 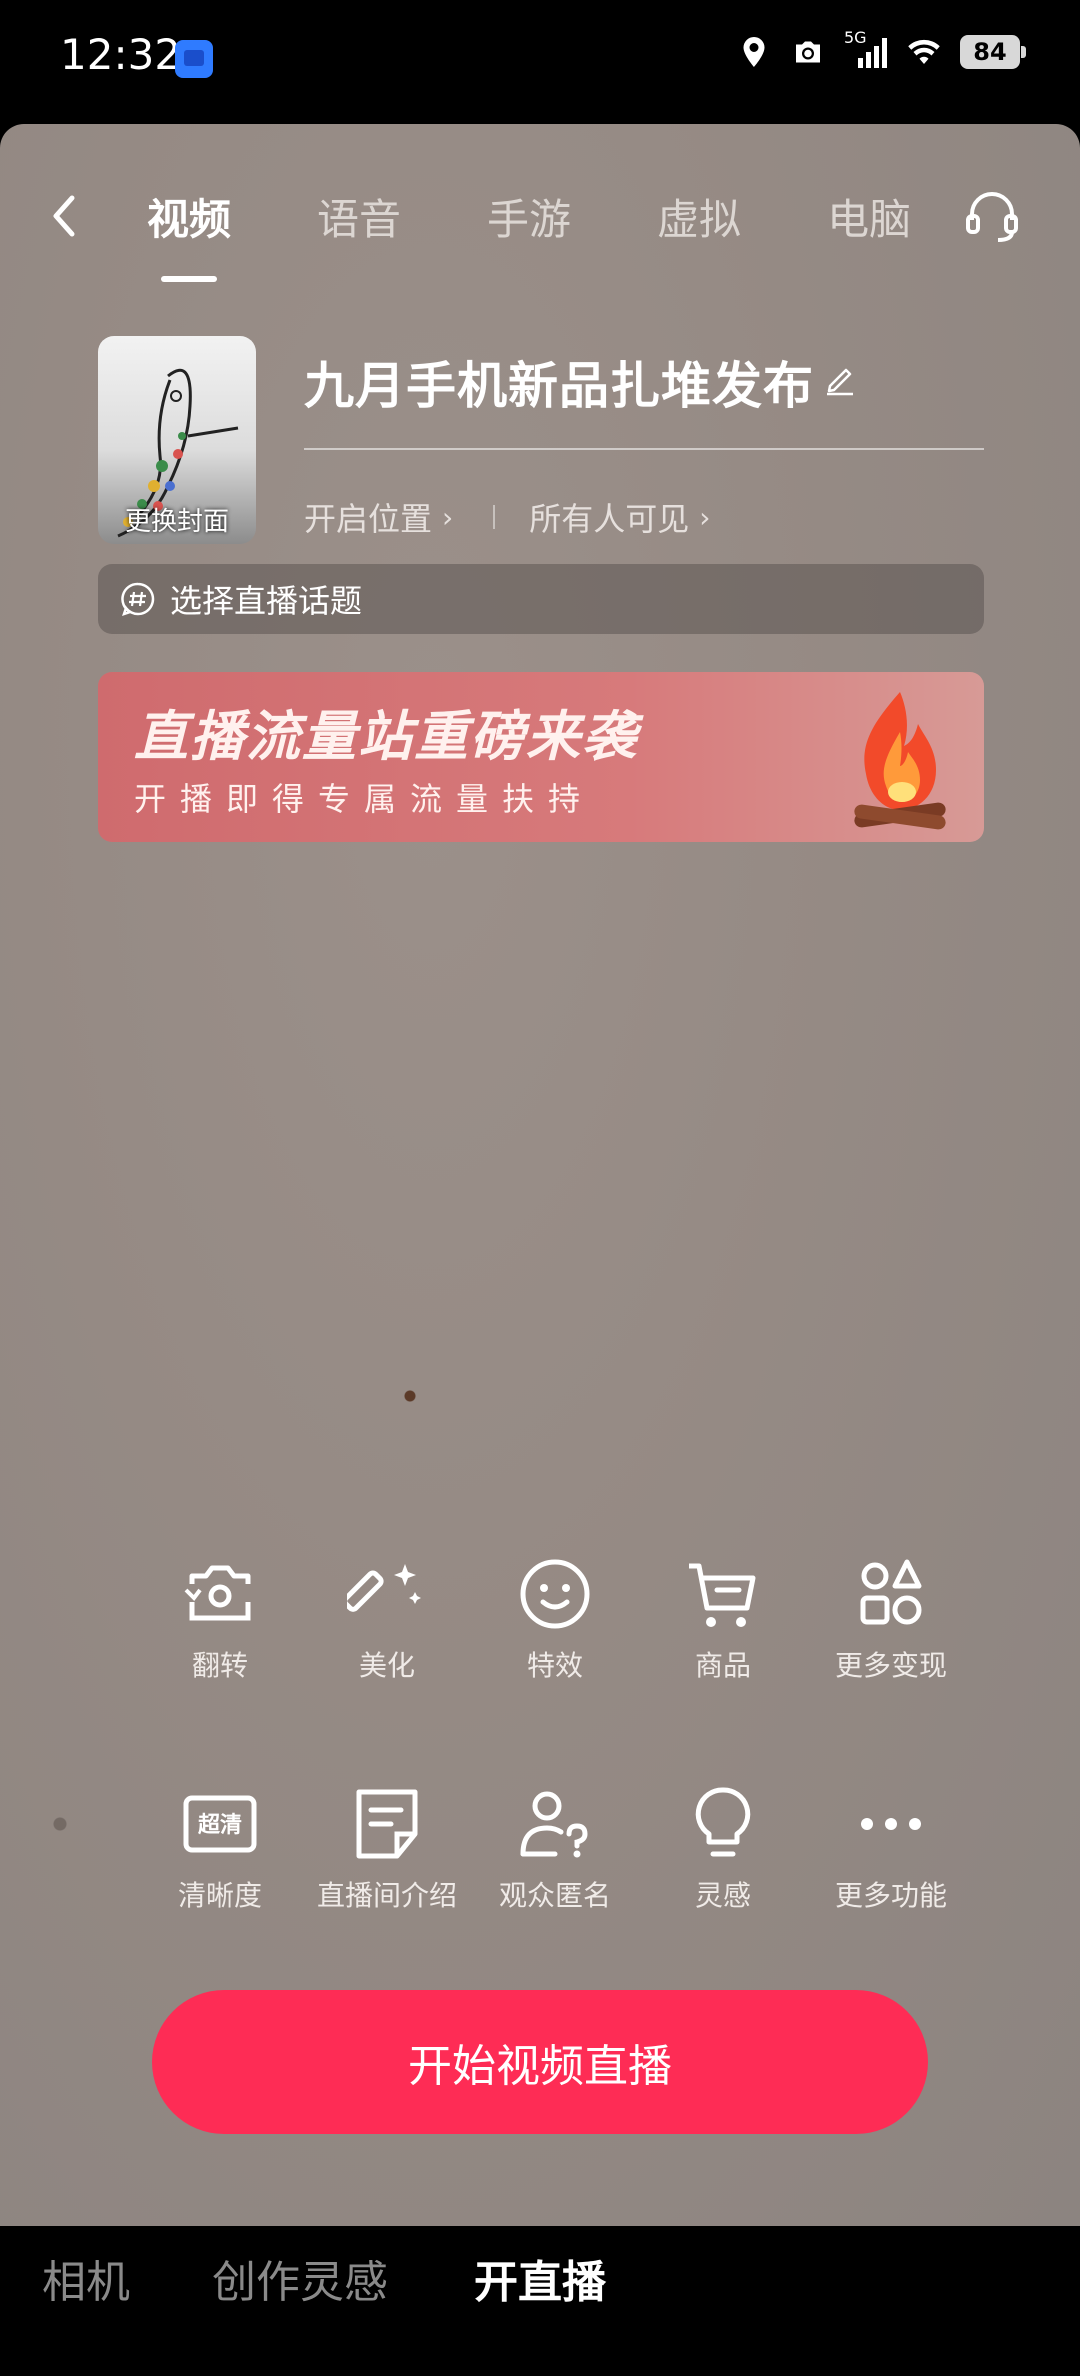 What do you see at coordinates (609, 517) in the screenshot?
I see `visibility-selector: 所有人可见` at bounding box center [609, 517].